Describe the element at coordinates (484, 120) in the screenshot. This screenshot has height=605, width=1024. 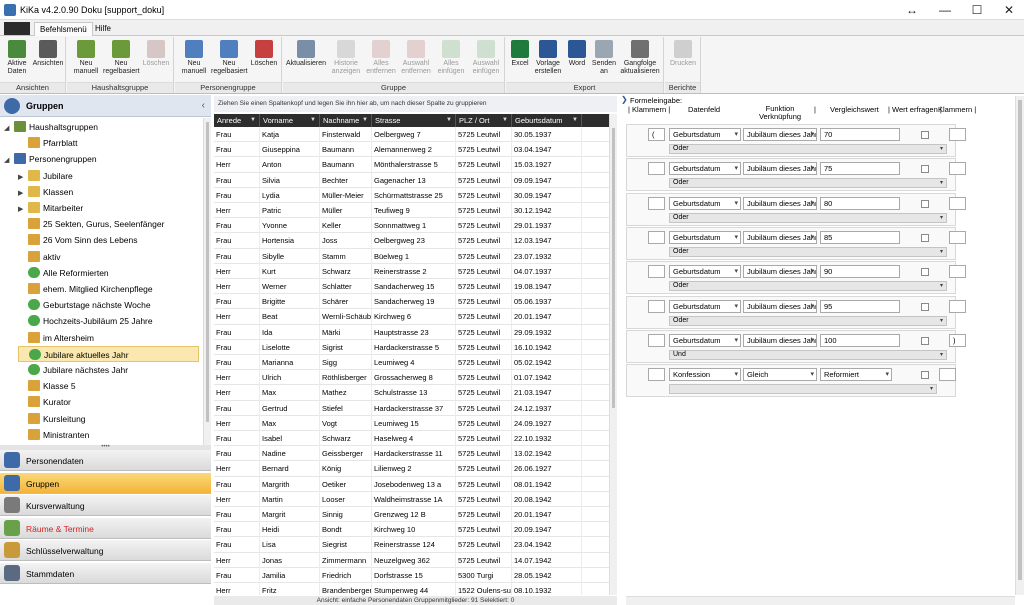
I see `column-header-plz-ort: PLZ / Ort ▼` at that location.